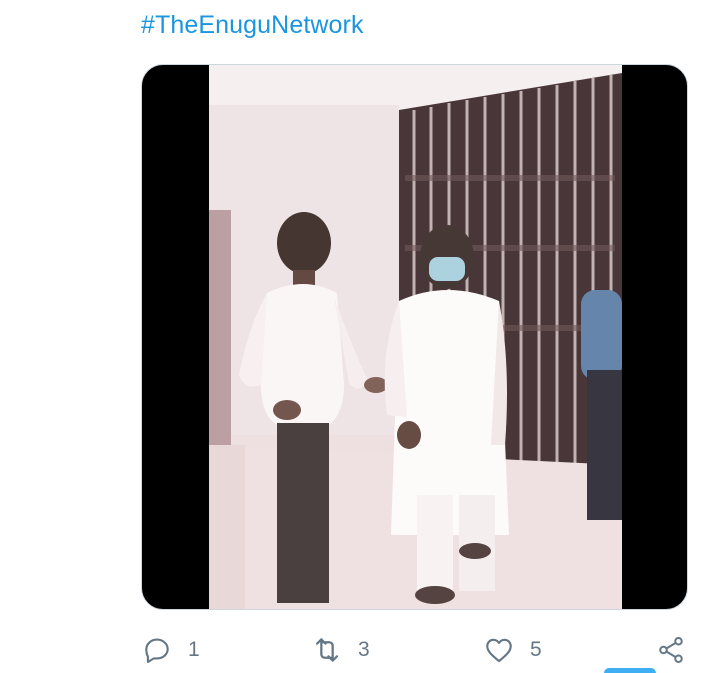 The width and height of the screenshot is (720, 673). I want to click on hashtag-link: #TheEnuguNetwork, so click(252, 25).